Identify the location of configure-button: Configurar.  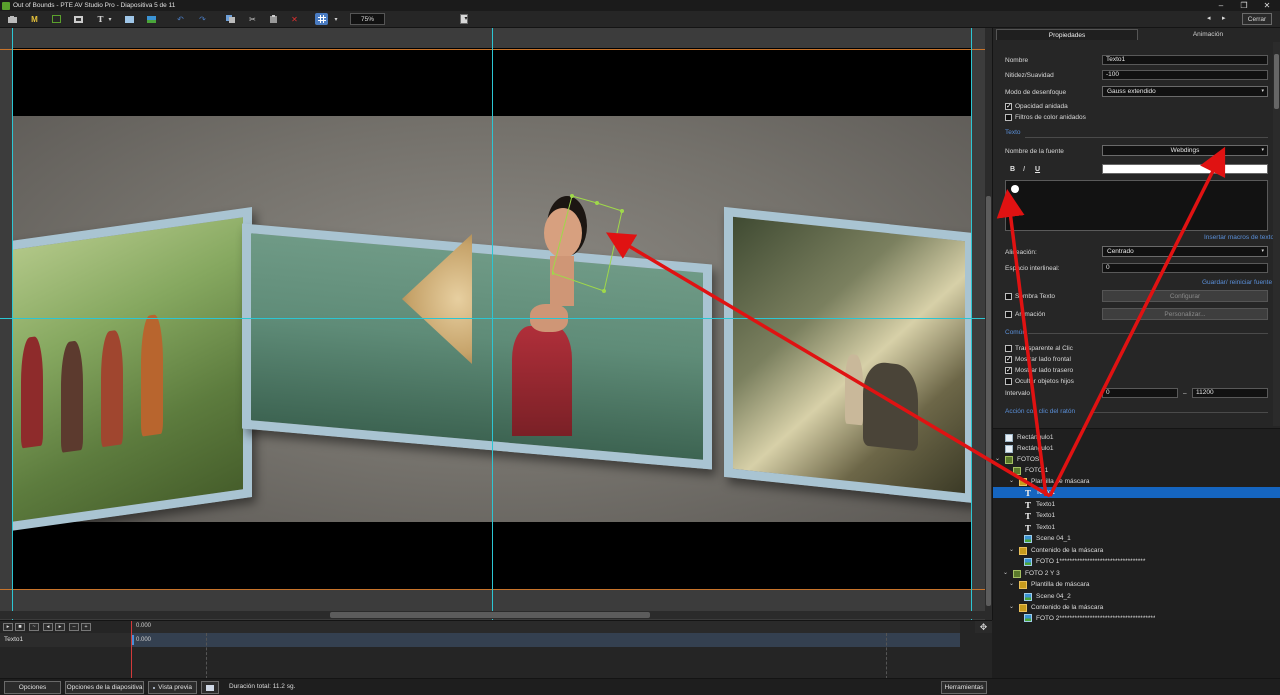
(1185, 296).